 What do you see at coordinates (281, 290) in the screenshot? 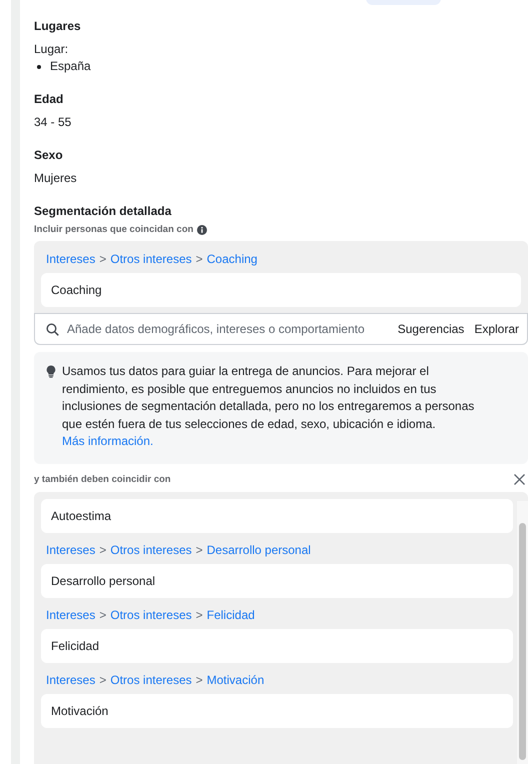
I see `selected-interest: Coaching` at bounding box center [281, 290].